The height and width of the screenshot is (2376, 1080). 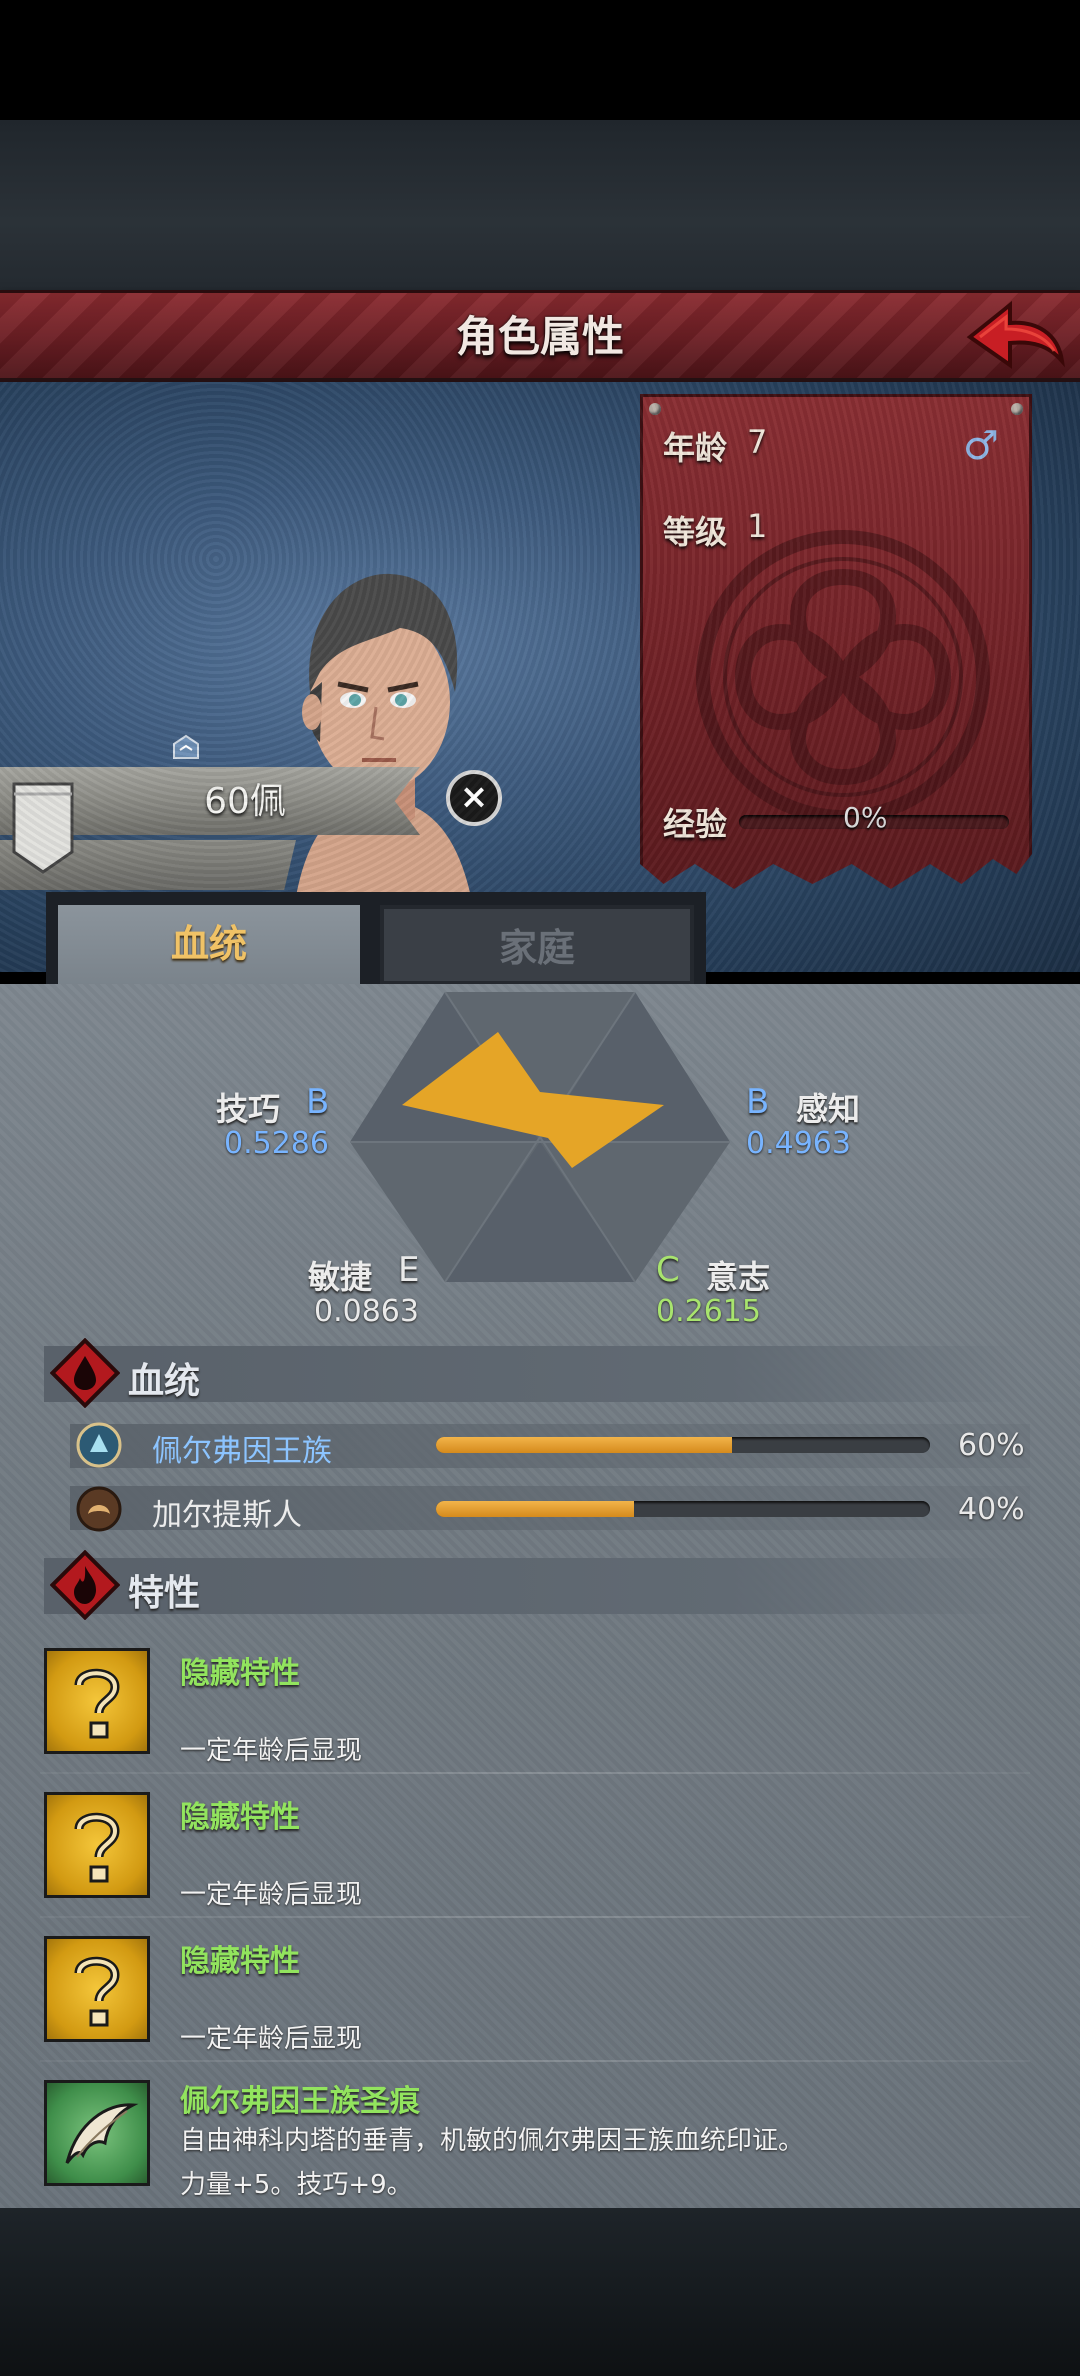 What do you see at coordinates (757, 526) in the screenshot?
I see `level-value: 1` at bounding box center [757, 526].